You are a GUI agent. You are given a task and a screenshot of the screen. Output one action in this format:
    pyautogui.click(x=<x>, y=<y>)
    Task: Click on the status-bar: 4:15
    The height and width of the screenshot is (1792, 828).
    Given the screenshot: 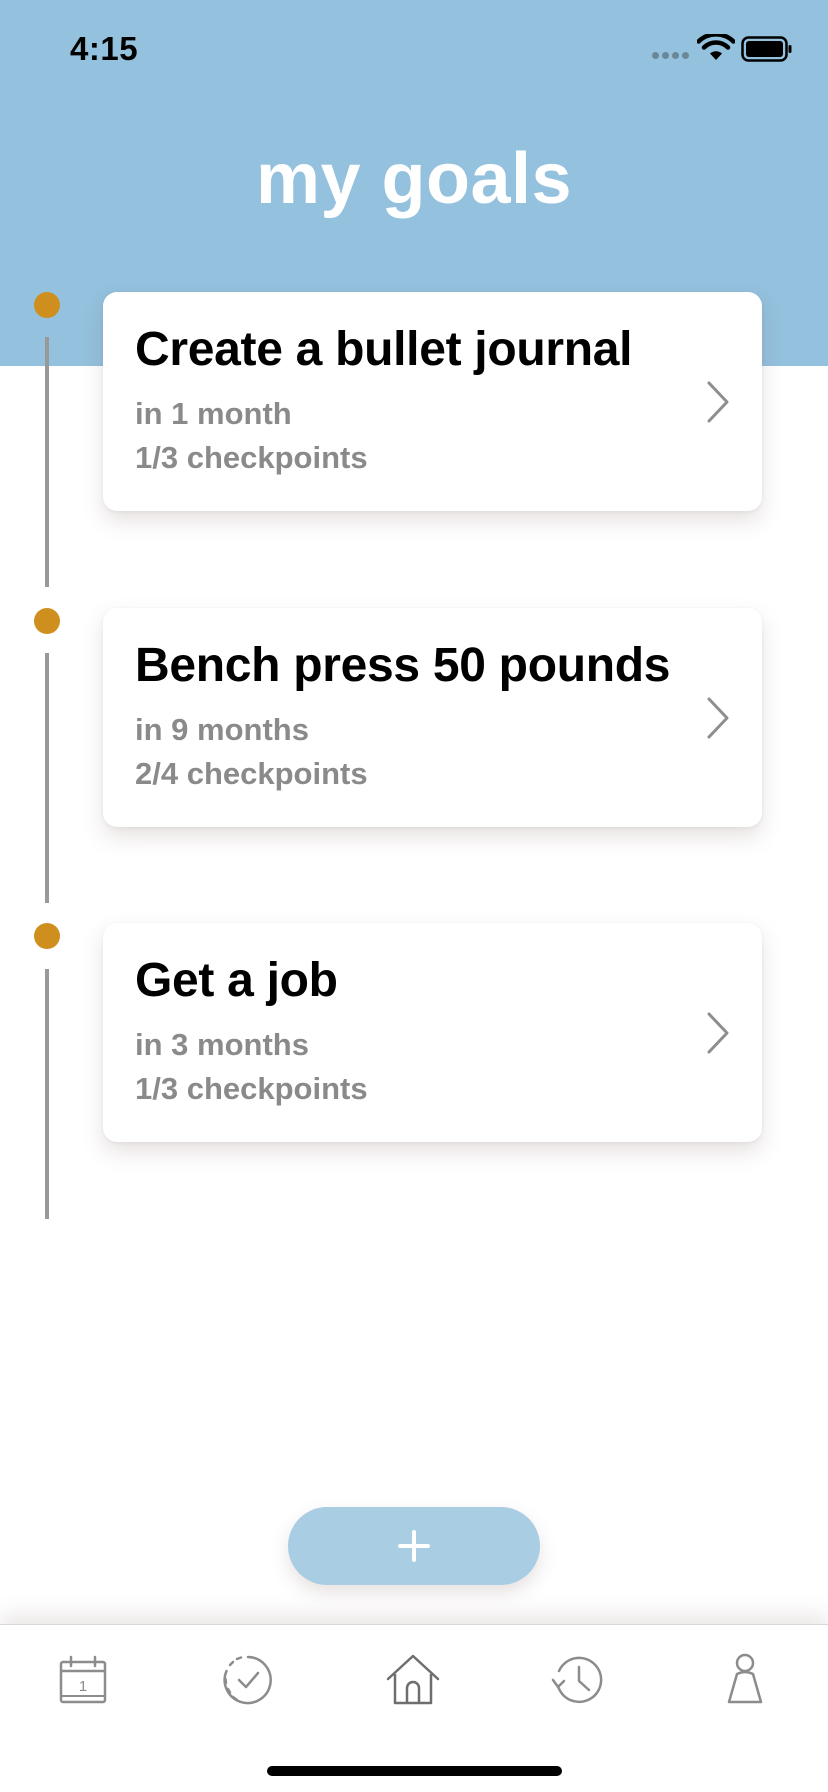 What is the action you would take?
    pyautogui.click(x=414, y=50)
    